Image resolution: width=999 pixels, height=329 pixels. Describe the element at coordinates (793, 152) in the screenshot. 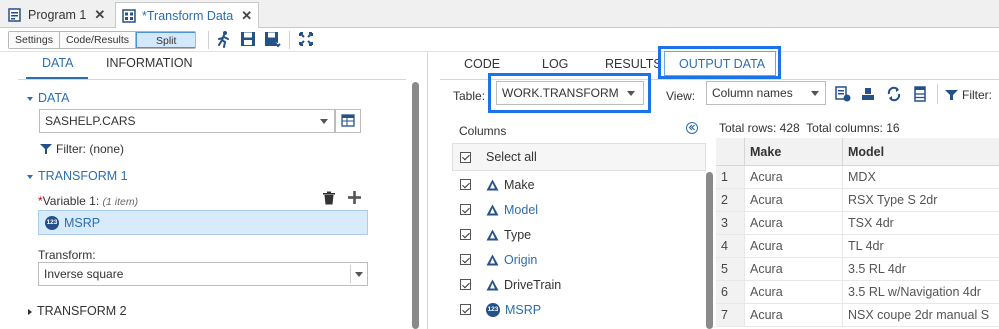

I see `column-header-make: Make` at that location.